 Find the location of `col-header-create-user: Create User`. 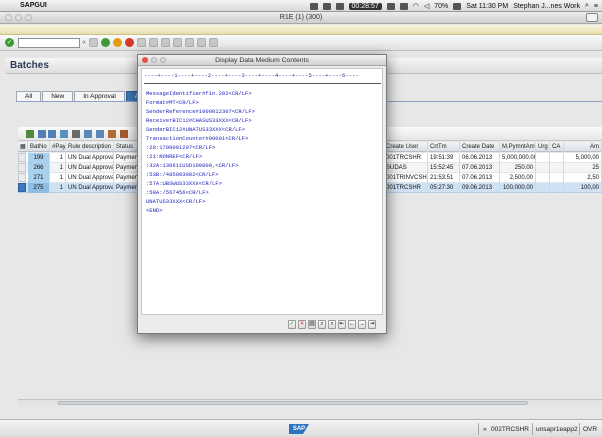

col-header-create-user: Create User is located at coordinates (406, 147).